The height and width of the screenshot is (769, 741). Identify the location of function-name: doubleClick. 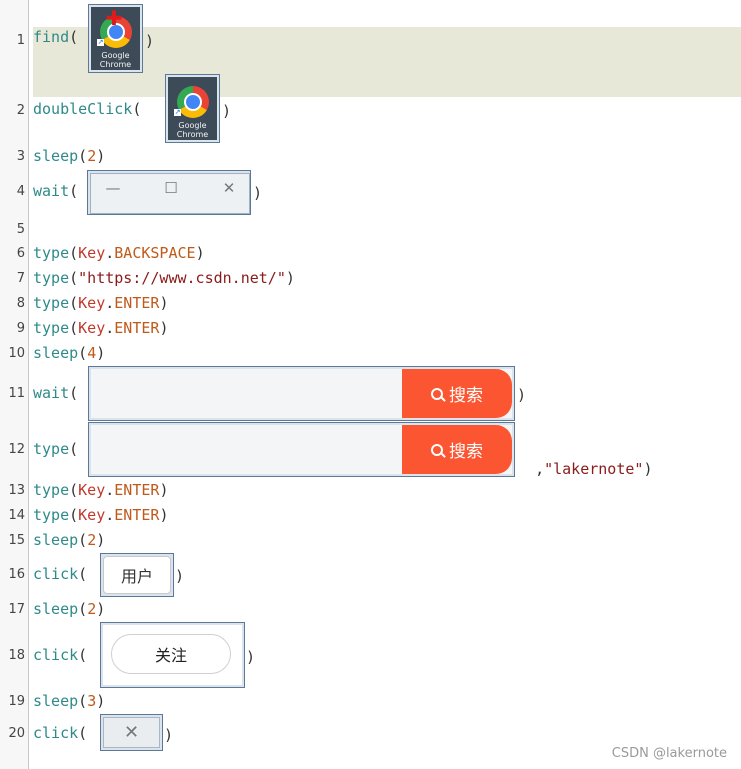
(83, 109).